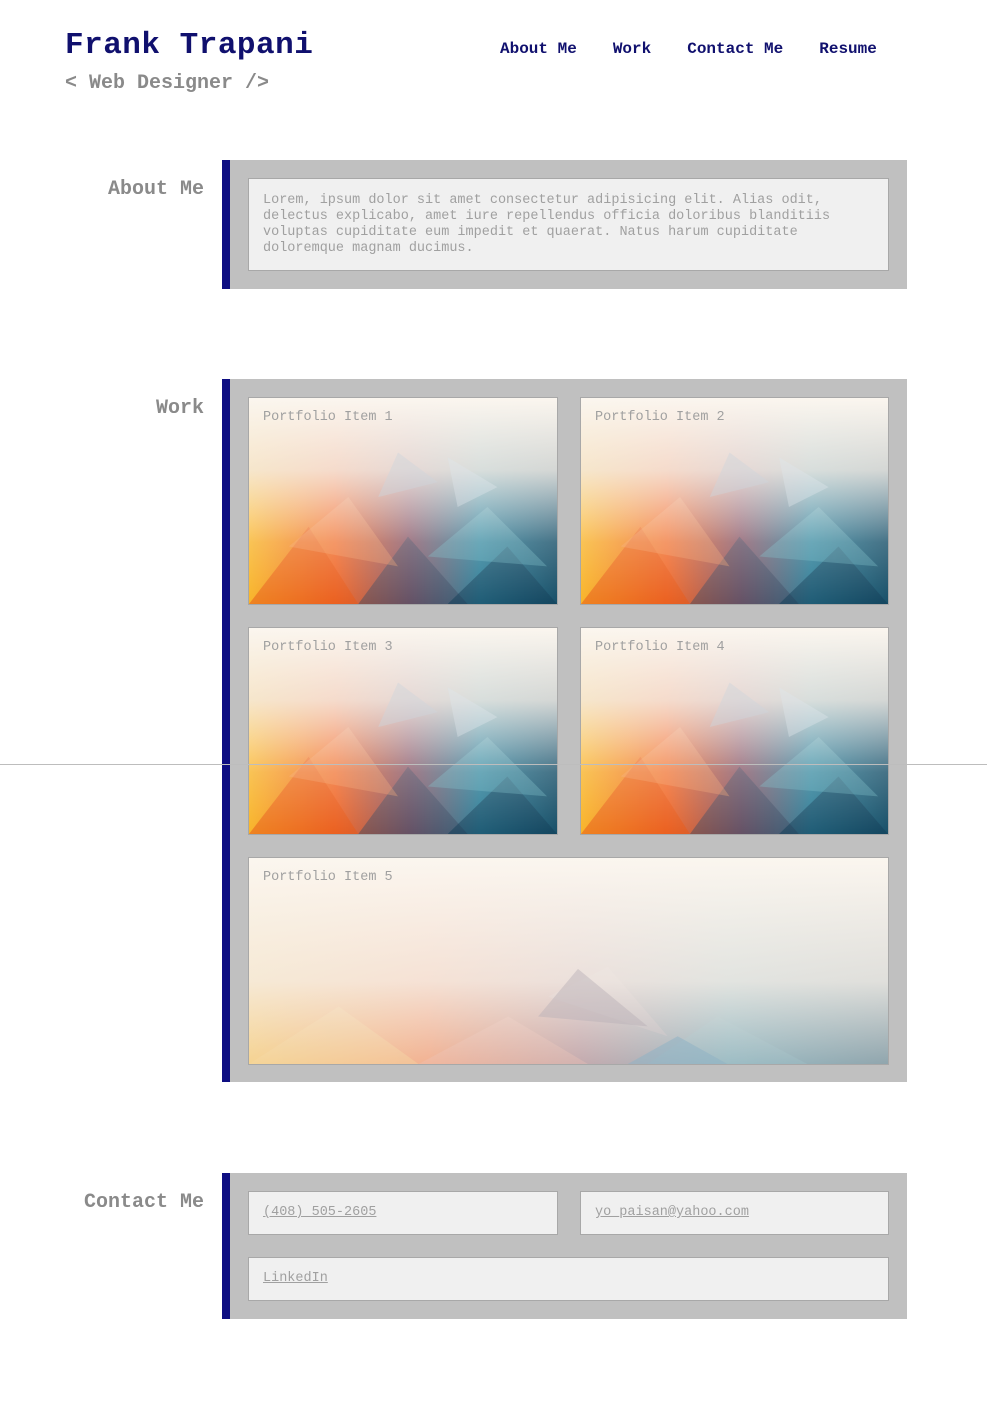 This screenshot has height=1408, width=987. What do you see at coordinates (295, 1278) in the screenshot?
I see `linkedin-link: LinkedIn` at bounding box center [295, 1278].